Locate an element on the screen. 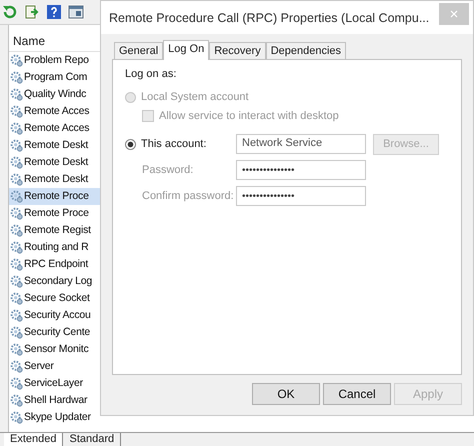  cancel-button: Cancel is located at coordinates (357, 394).